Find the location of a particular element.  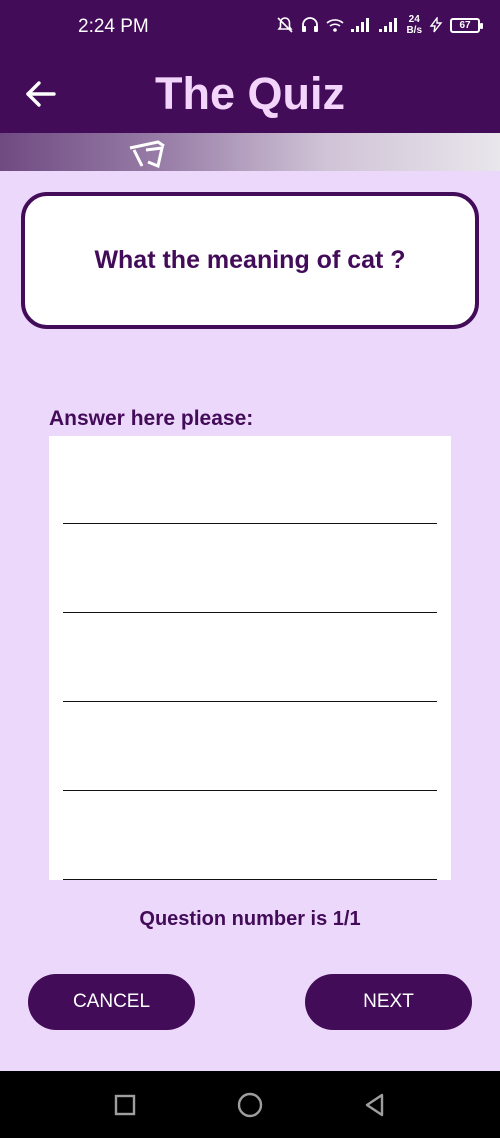

recents-square-icon is located at coordinates (125, 1105).